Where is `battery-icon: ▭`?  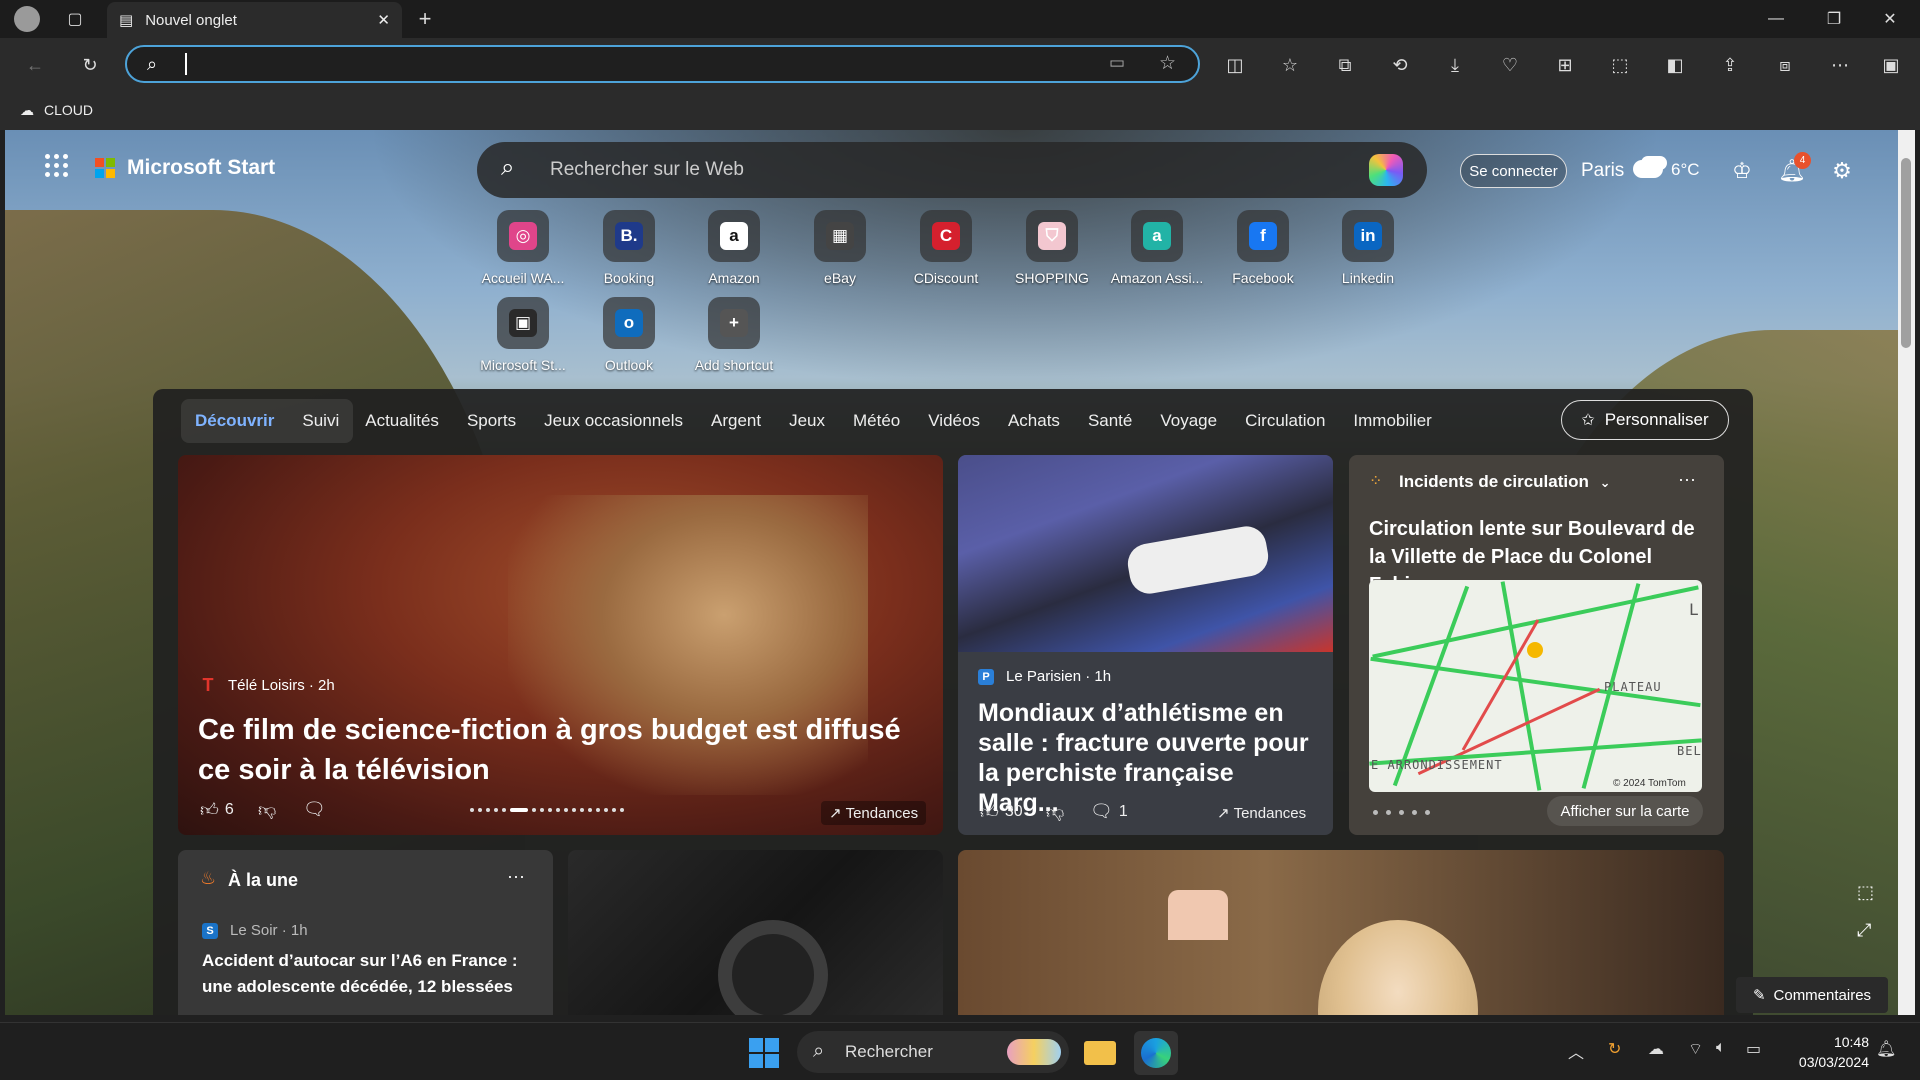
battery-icon: ▭ is located at coordinates (1753, 1049).